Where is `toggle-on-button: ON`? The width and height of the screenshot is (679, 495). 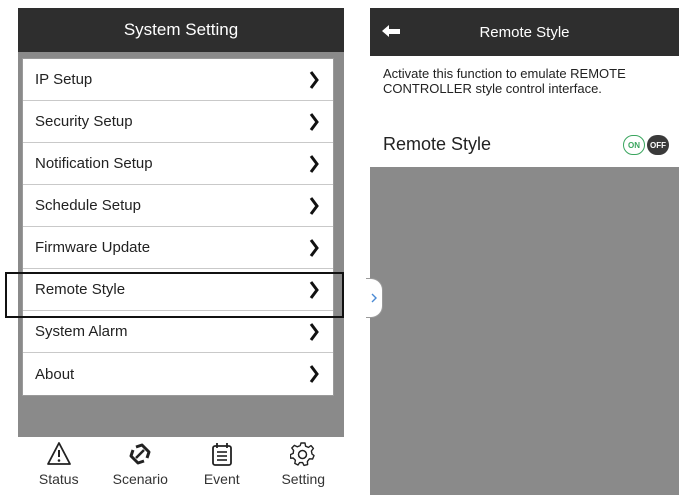
toggle-on-button: ON is located at coordinates (634, 145).